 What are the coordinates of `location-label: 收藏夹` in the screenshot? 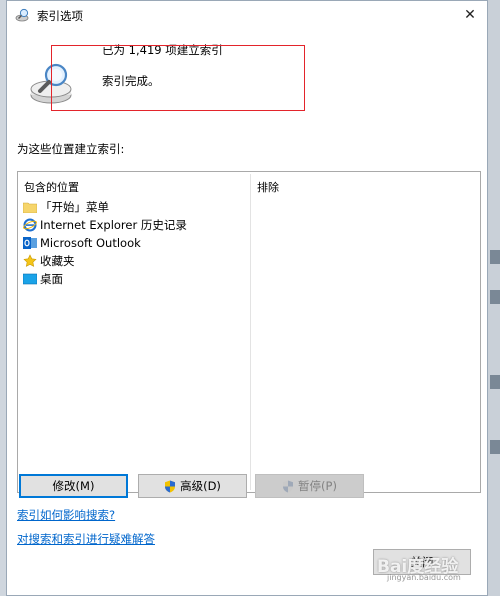 It's located at (57, 261).